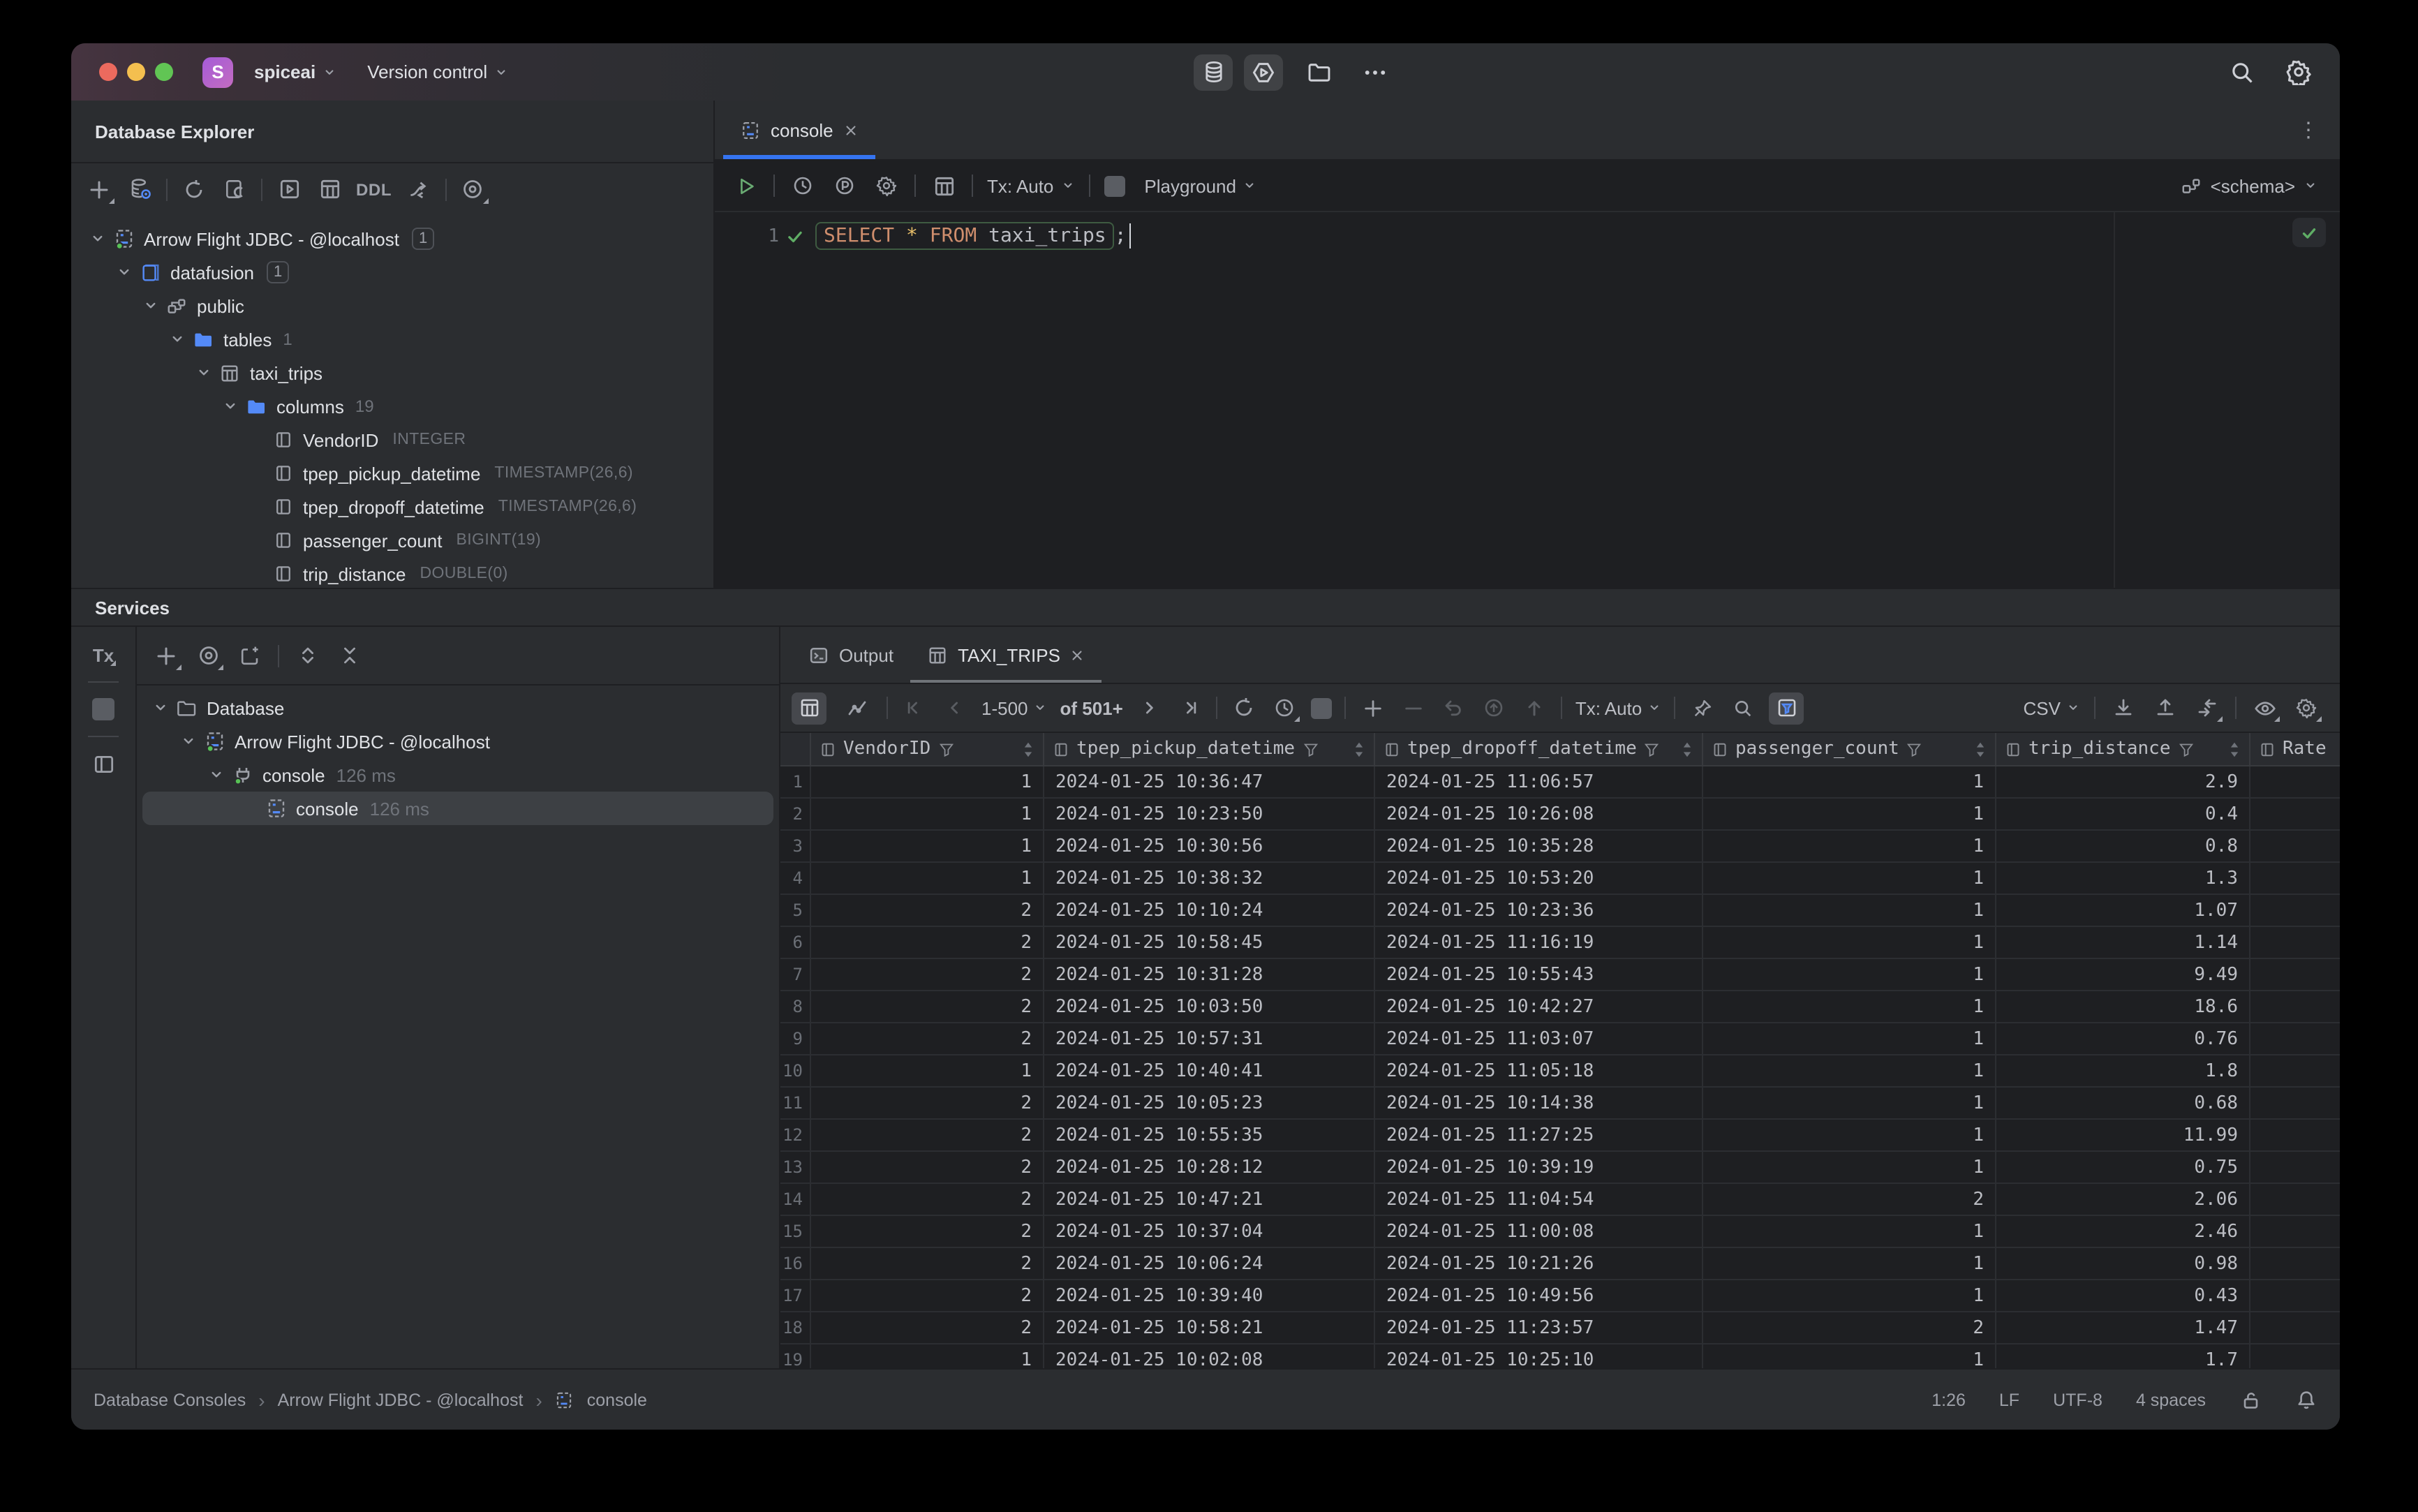 This screenshot has height=1512, width=2418. What do you see at coordinates (2123, 942) in the screenshot?
I see `table-cell: 1.14` at bounding box center [2123, 942].